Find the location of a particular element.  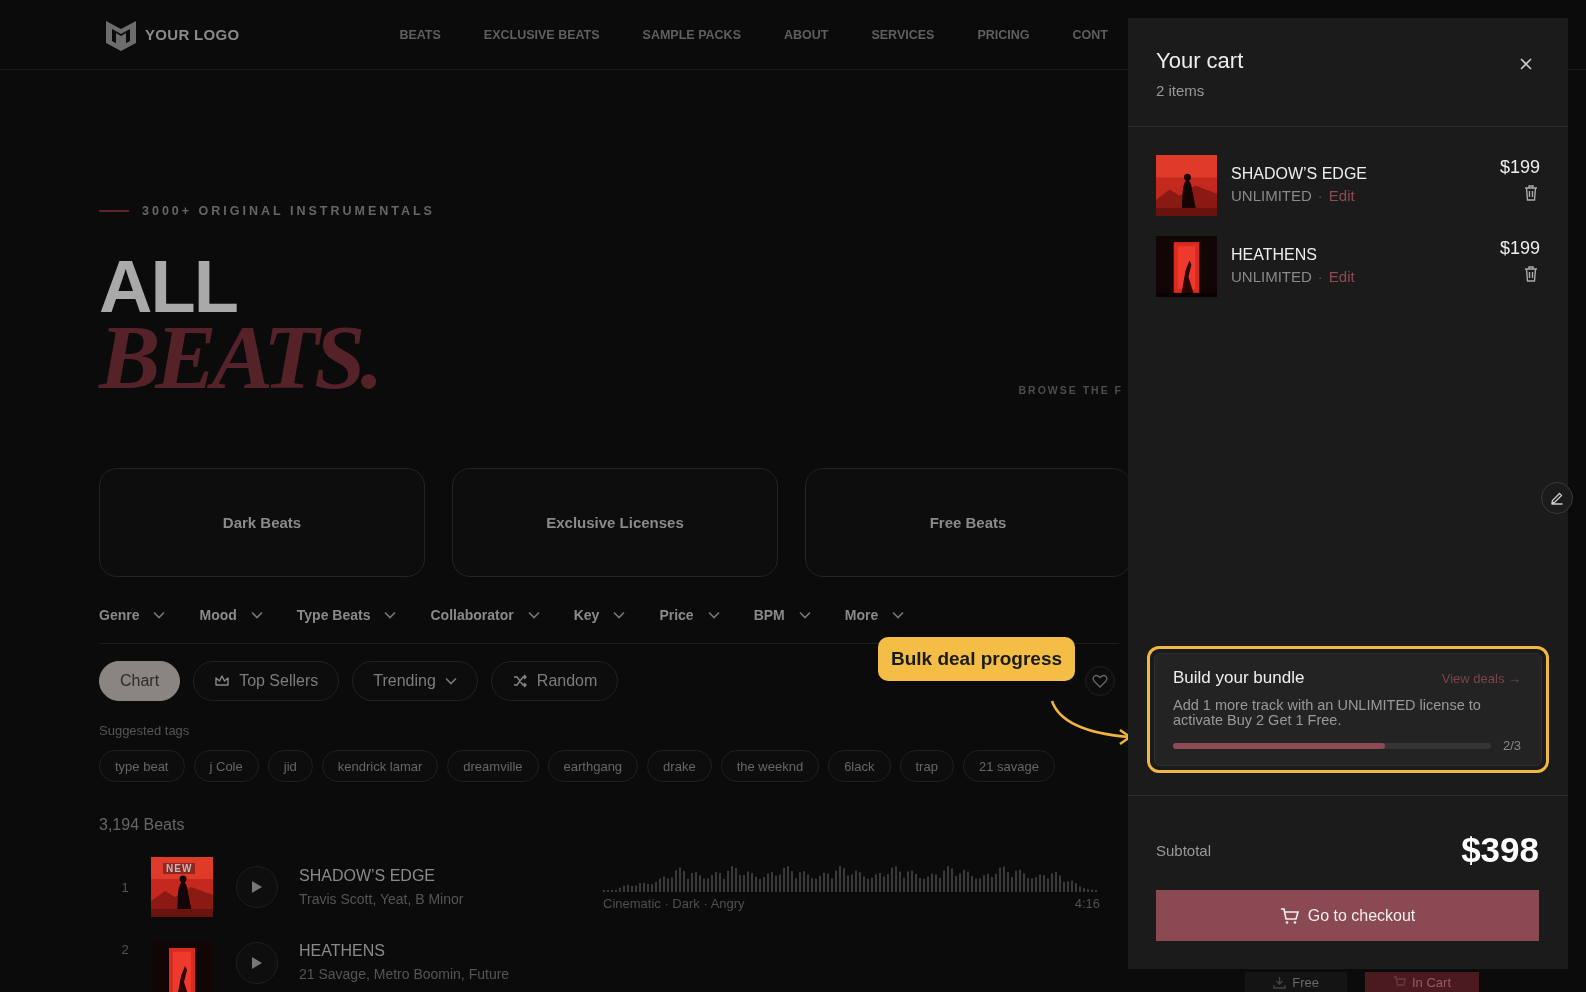

nav-link: SAMPLE PACKS is located at coordinates (691, 34).